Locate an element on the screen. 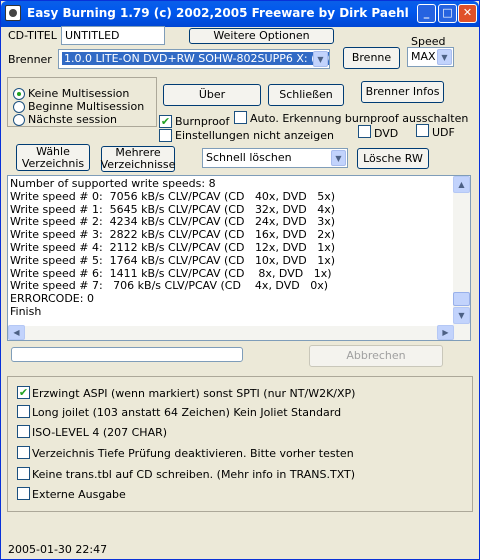 The image size is (480, 560). log-line: Number of supported write speeds: 8 is located at coordinates (113, 184).